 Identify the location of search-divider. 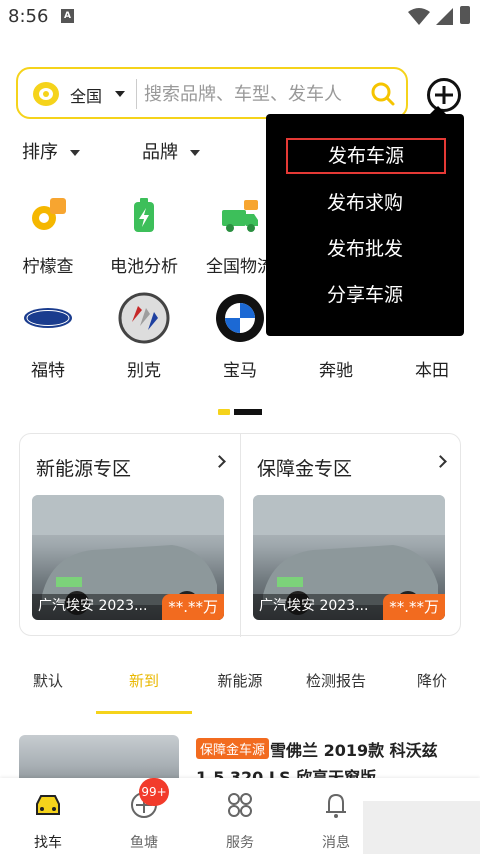
(136, 94).